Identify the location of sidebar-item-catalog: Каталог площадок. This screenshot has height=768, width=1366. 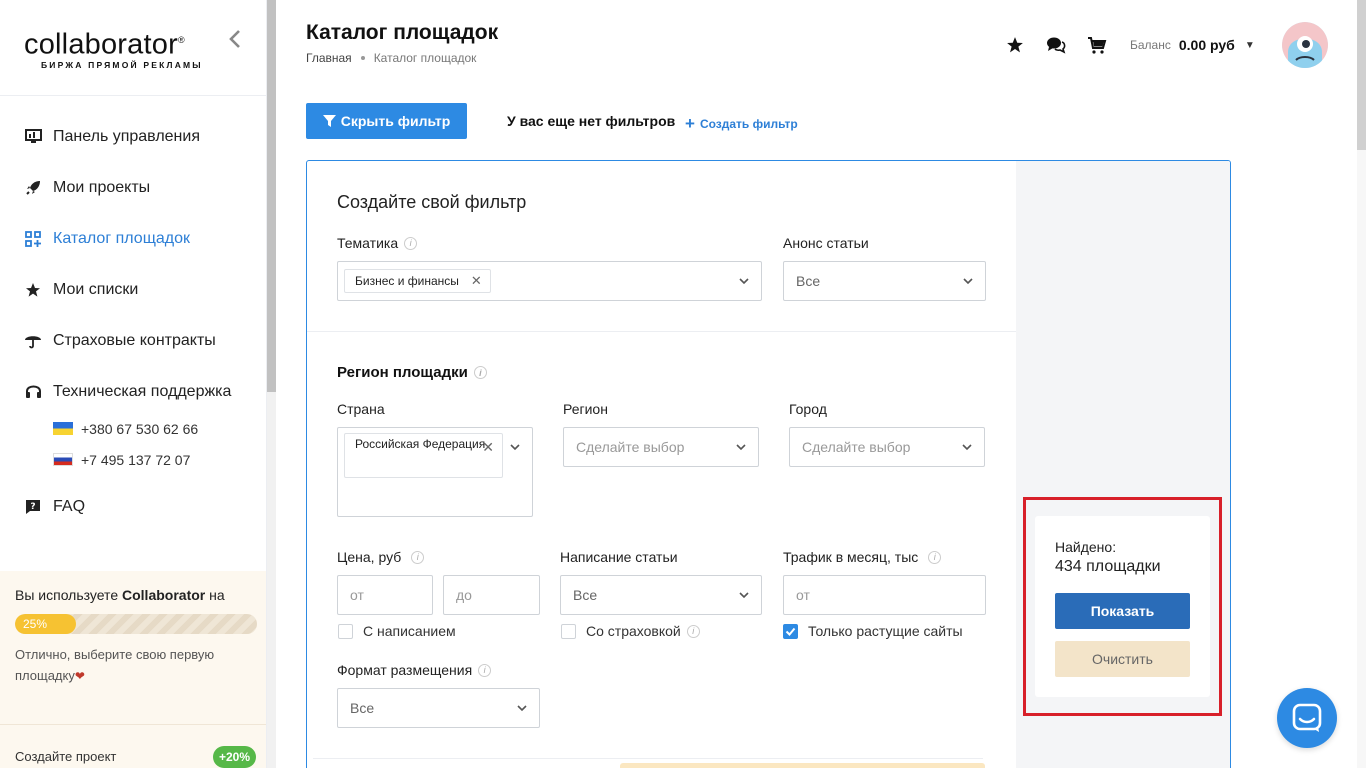
(133, 238).